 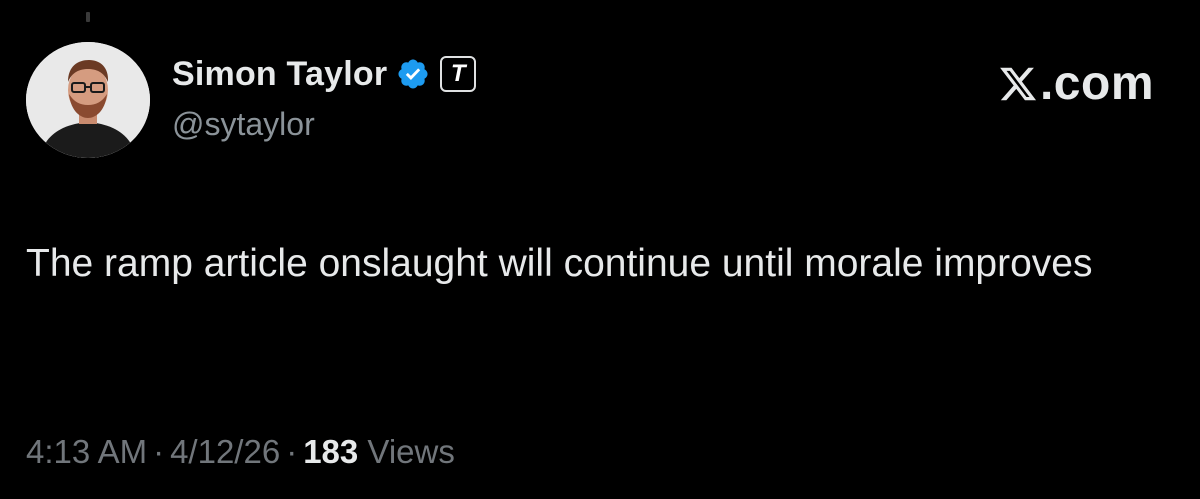 I want to click on tweet-meta: 4:13 AM · 4/12/26 · 183 Views, so click(x=240, y=452).